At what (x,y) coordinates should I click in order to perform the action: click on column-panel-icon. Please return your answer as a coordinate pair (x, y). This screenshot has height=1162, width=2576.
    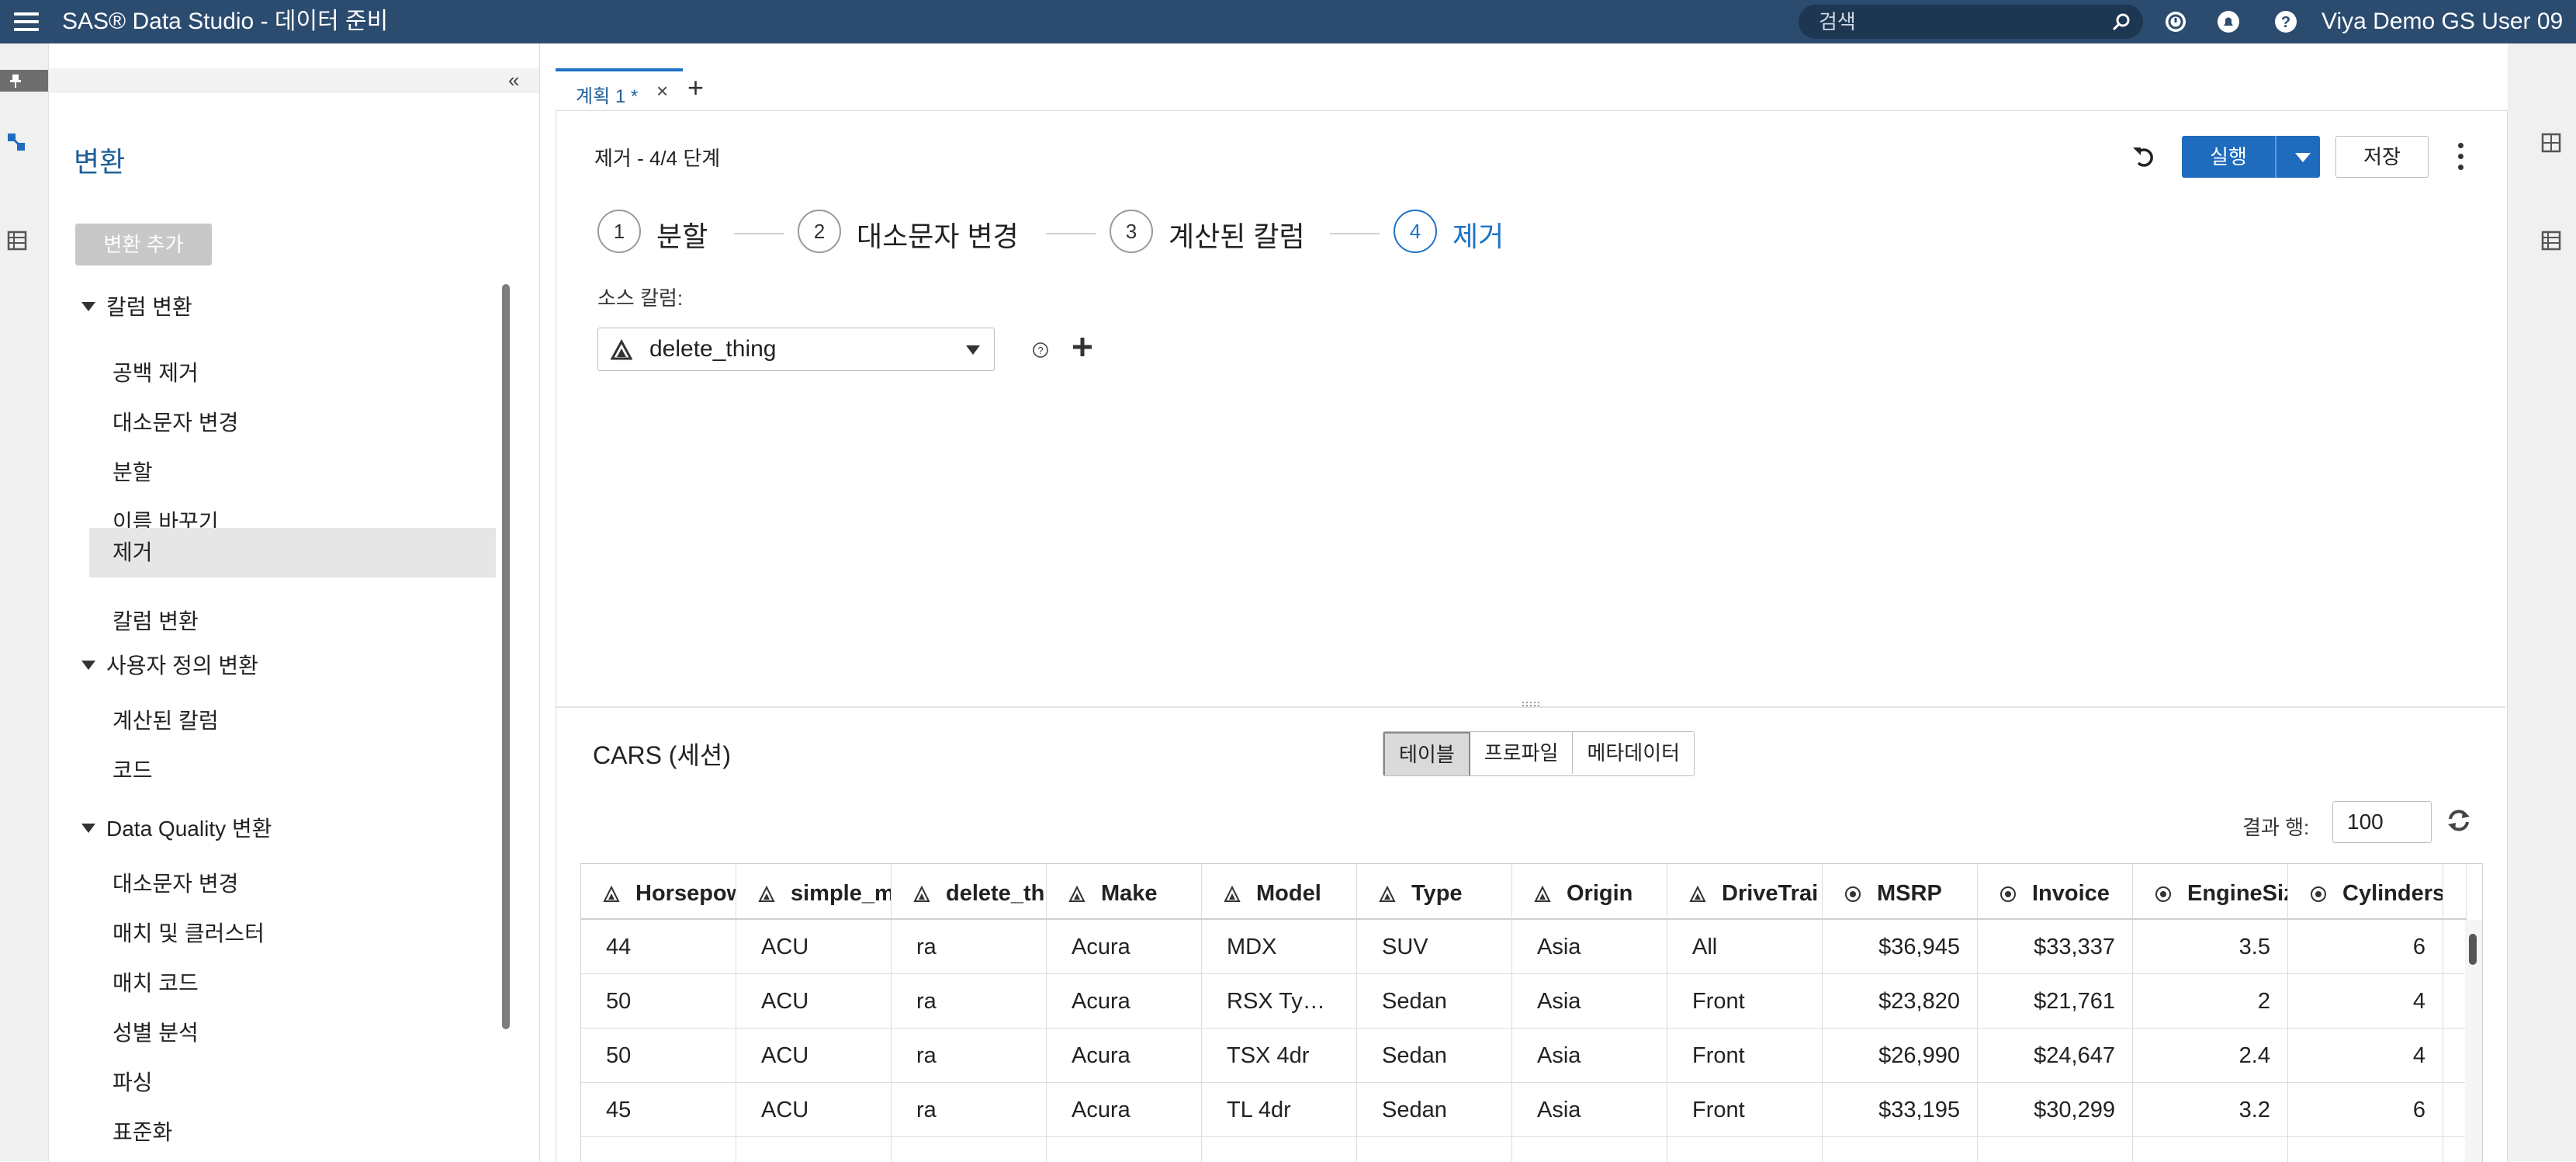
    Looking at the image, I should click on (2551, 143).